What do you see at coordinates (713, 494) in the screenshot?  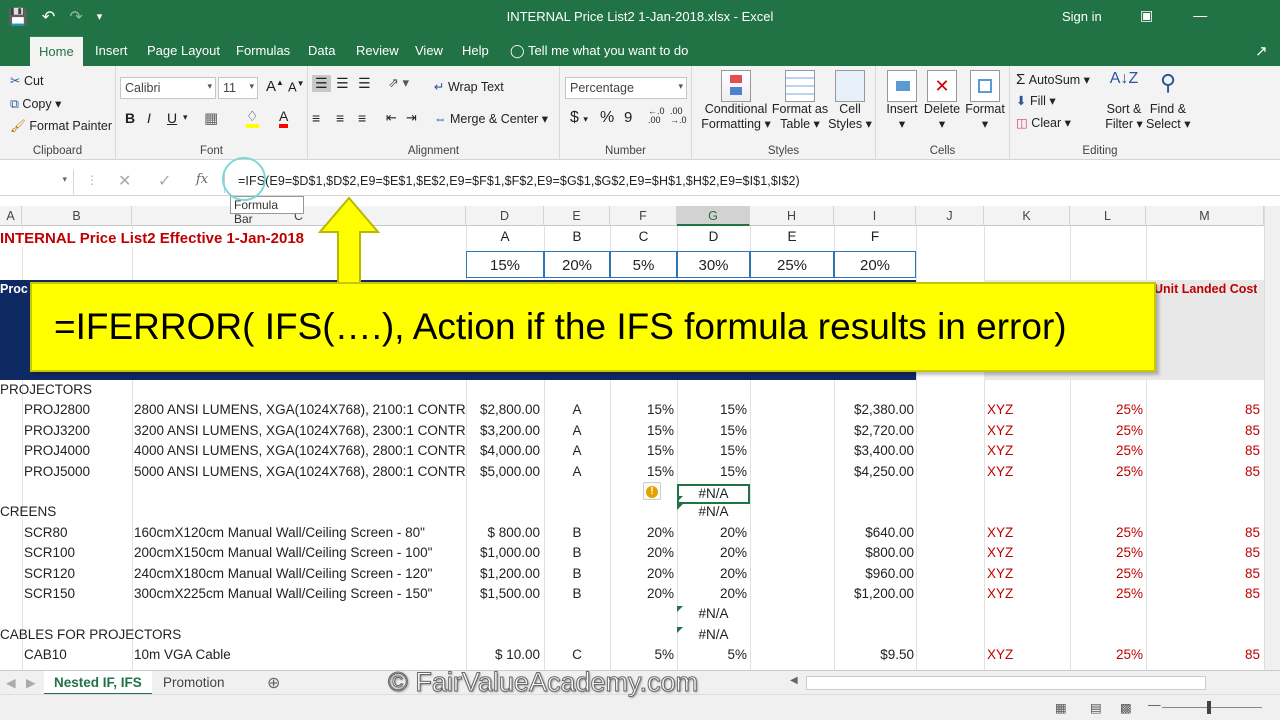 I see `na-error-cell: #N/A` at bounding box center [713, 494].